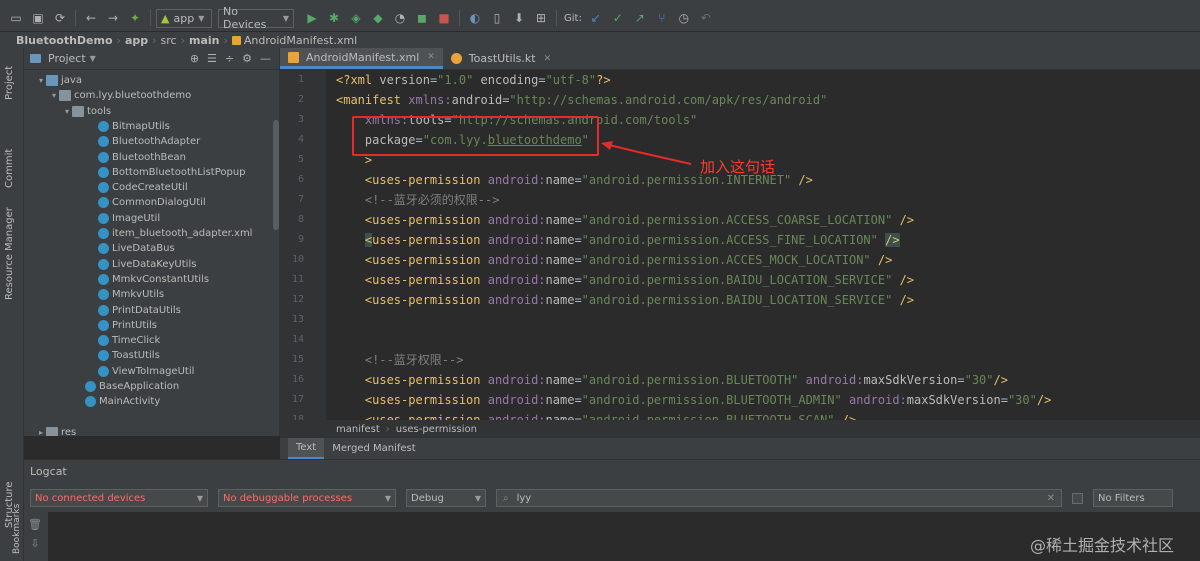 The width and height of the screenshot is (1200, 561). I want to click on code-line: <?xml version="1.0" encoding="utf-8"?>, so click(473, 80).